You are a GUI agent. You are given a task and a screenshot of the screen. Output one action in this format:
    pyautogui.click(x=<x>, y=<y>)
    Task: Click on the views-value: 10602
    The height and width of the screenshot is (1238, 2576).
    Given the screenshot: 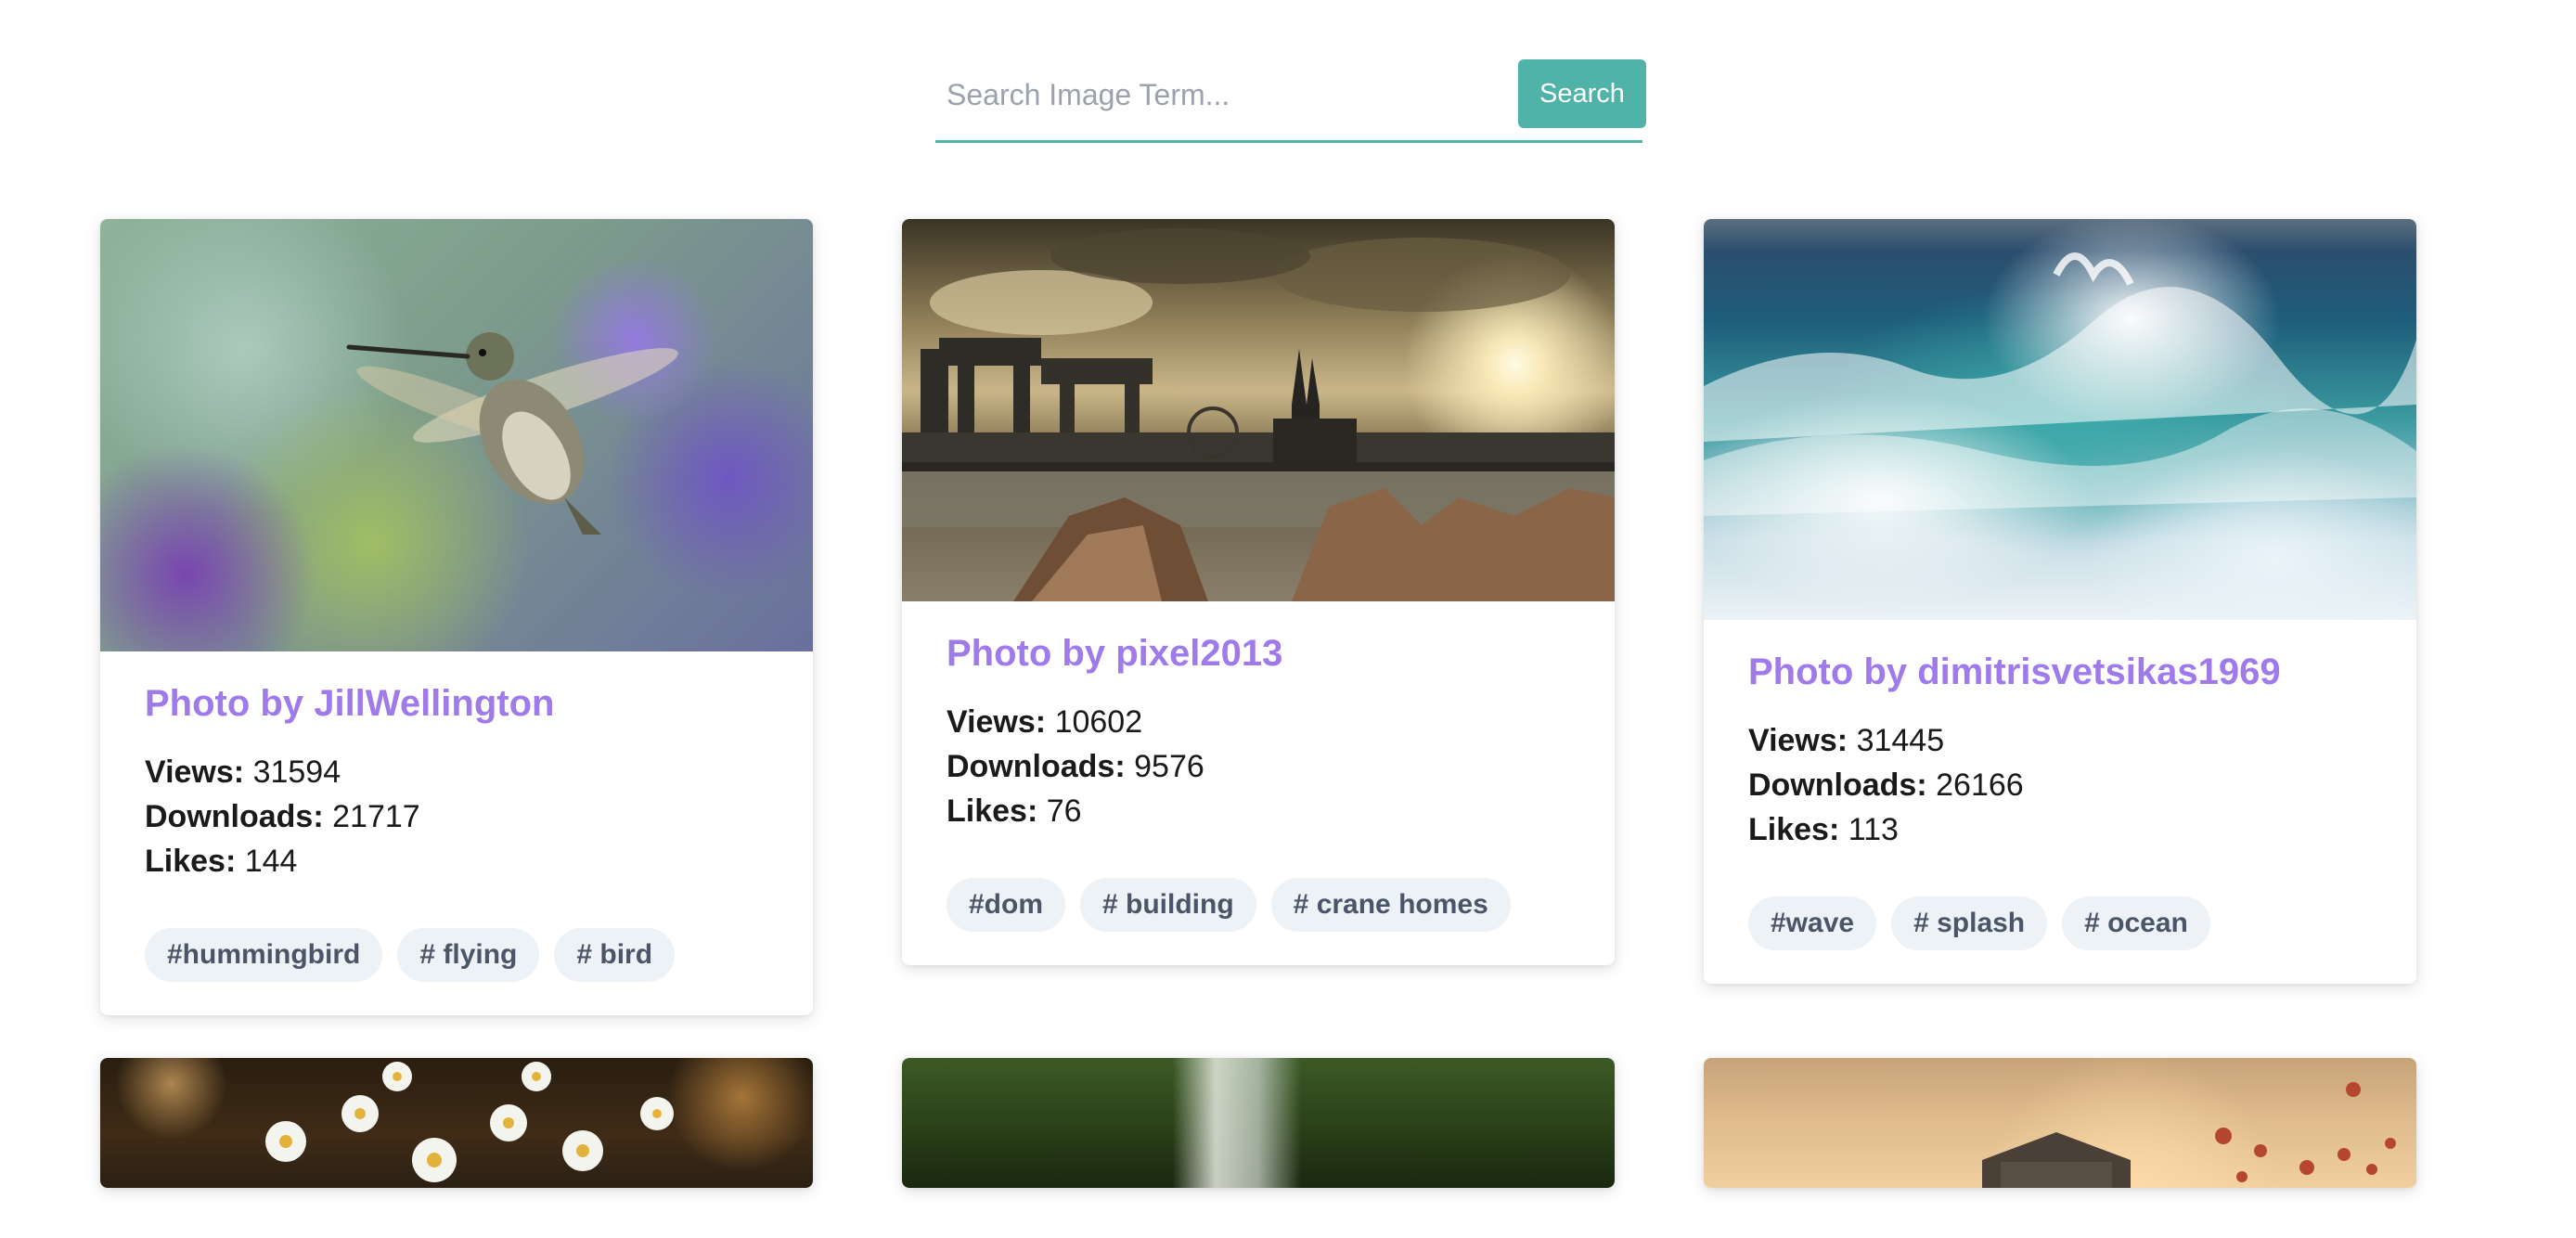 What is the action you would take?
    pyautogui.click(x=1099, y=722)
    